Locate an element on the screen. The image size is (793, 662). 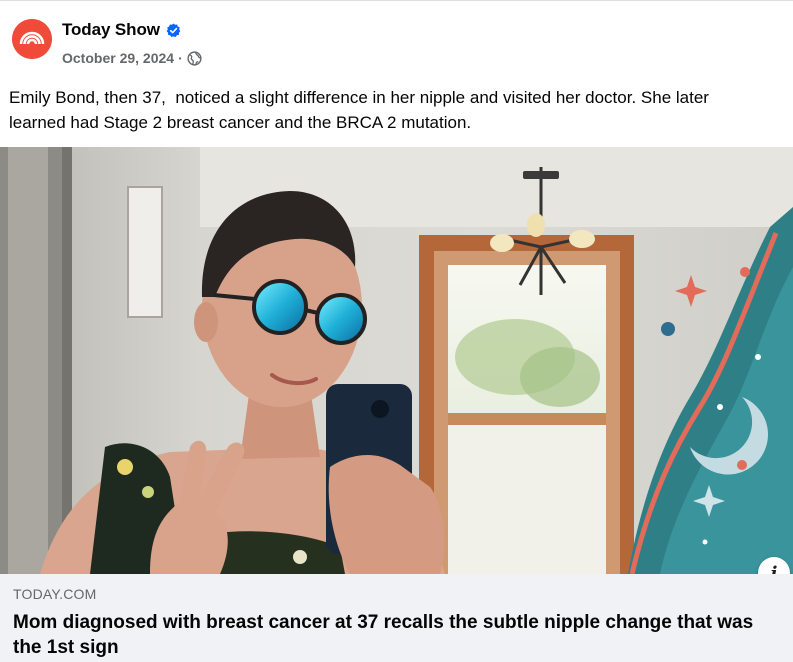
verified-badge-icon is located at coordinates (173, 29).